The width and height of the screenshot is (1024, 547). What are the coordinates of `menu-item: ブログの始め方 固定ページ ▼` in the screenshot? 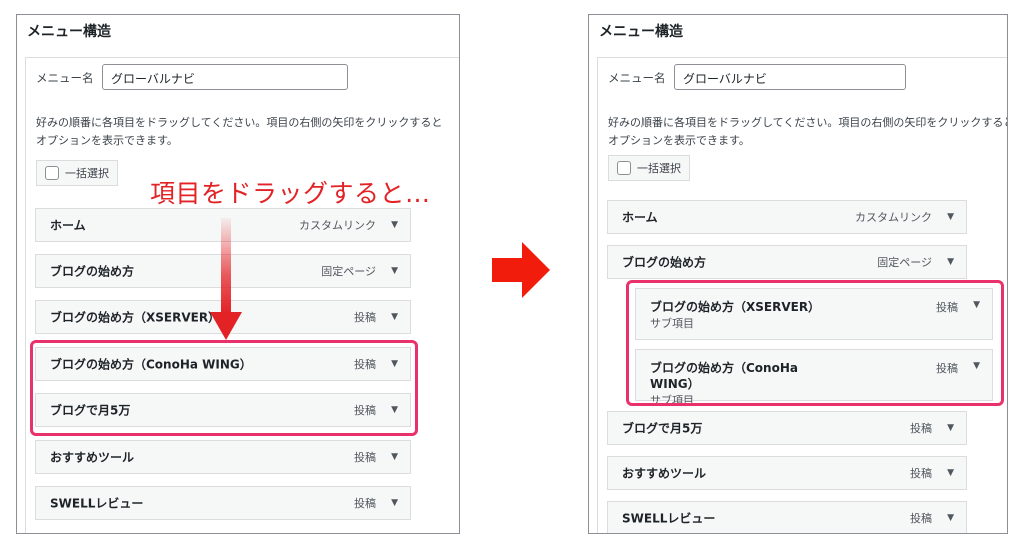 It's located at (787, 262).